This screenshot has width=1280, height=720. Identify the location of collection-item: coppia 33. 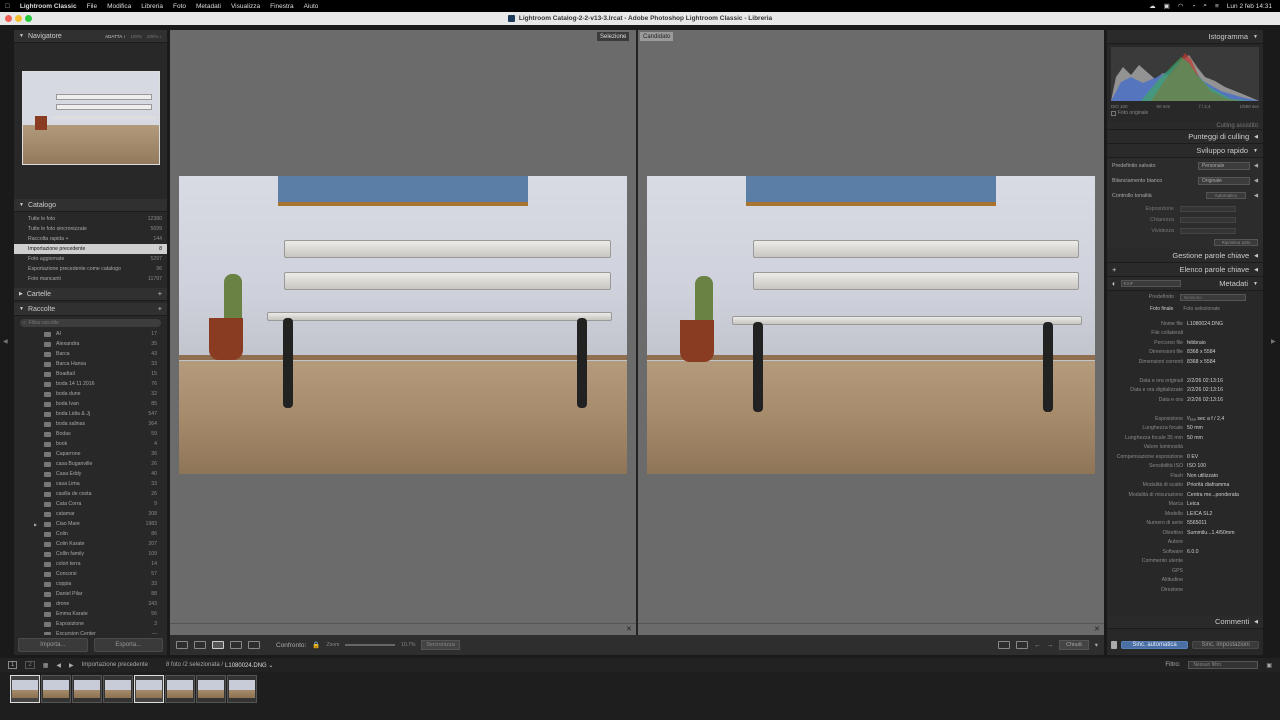
(90, 584).